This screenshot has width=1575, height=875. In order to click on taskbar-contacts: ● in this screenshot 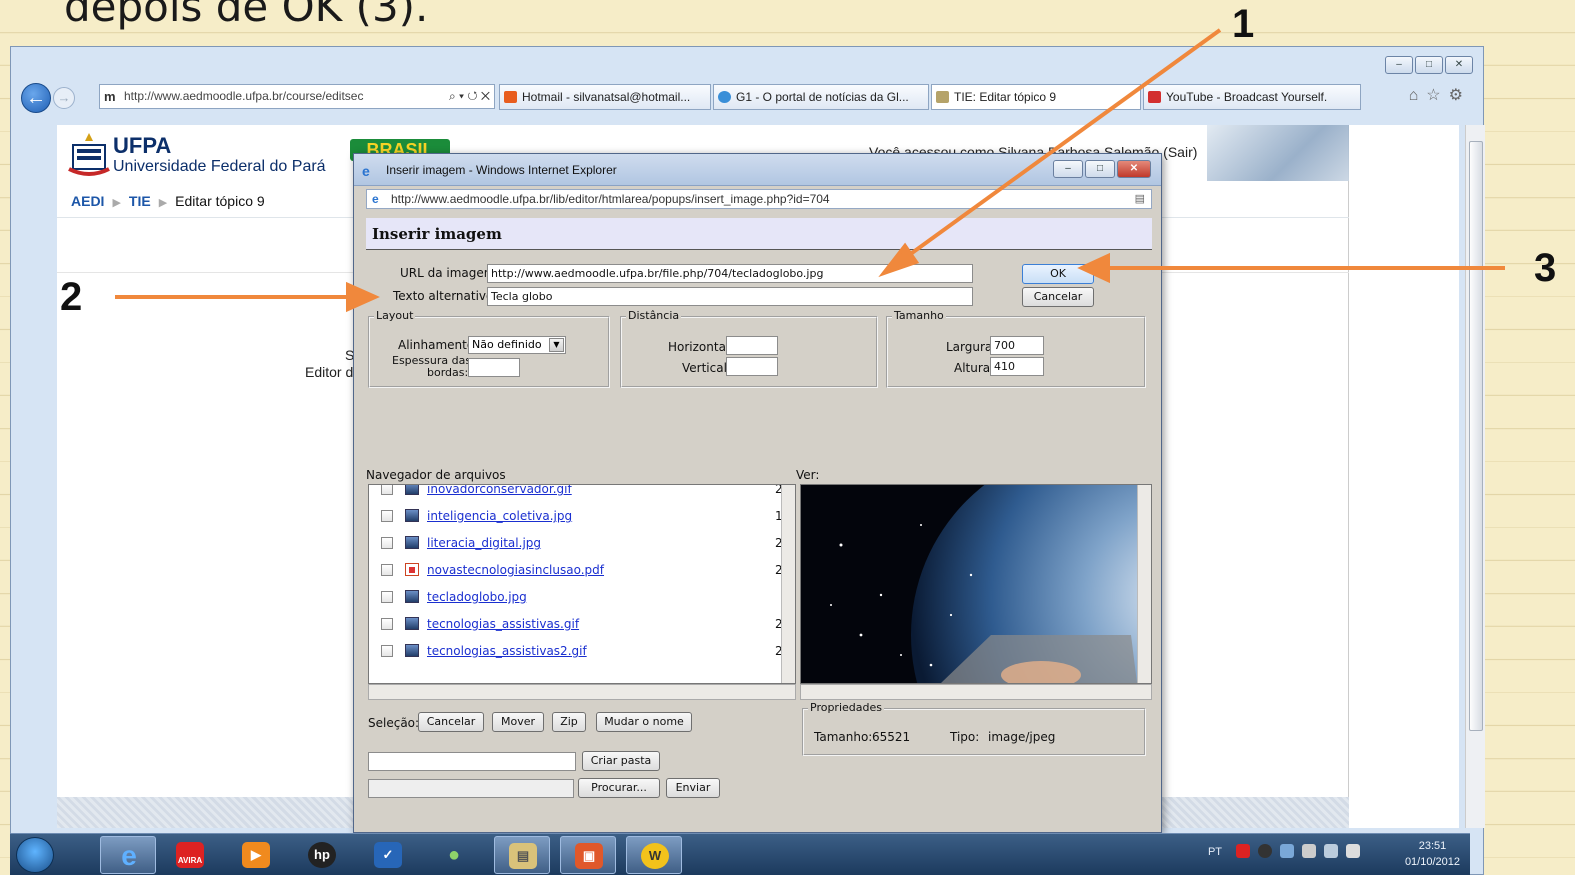, I will do `click(454, 855)`.